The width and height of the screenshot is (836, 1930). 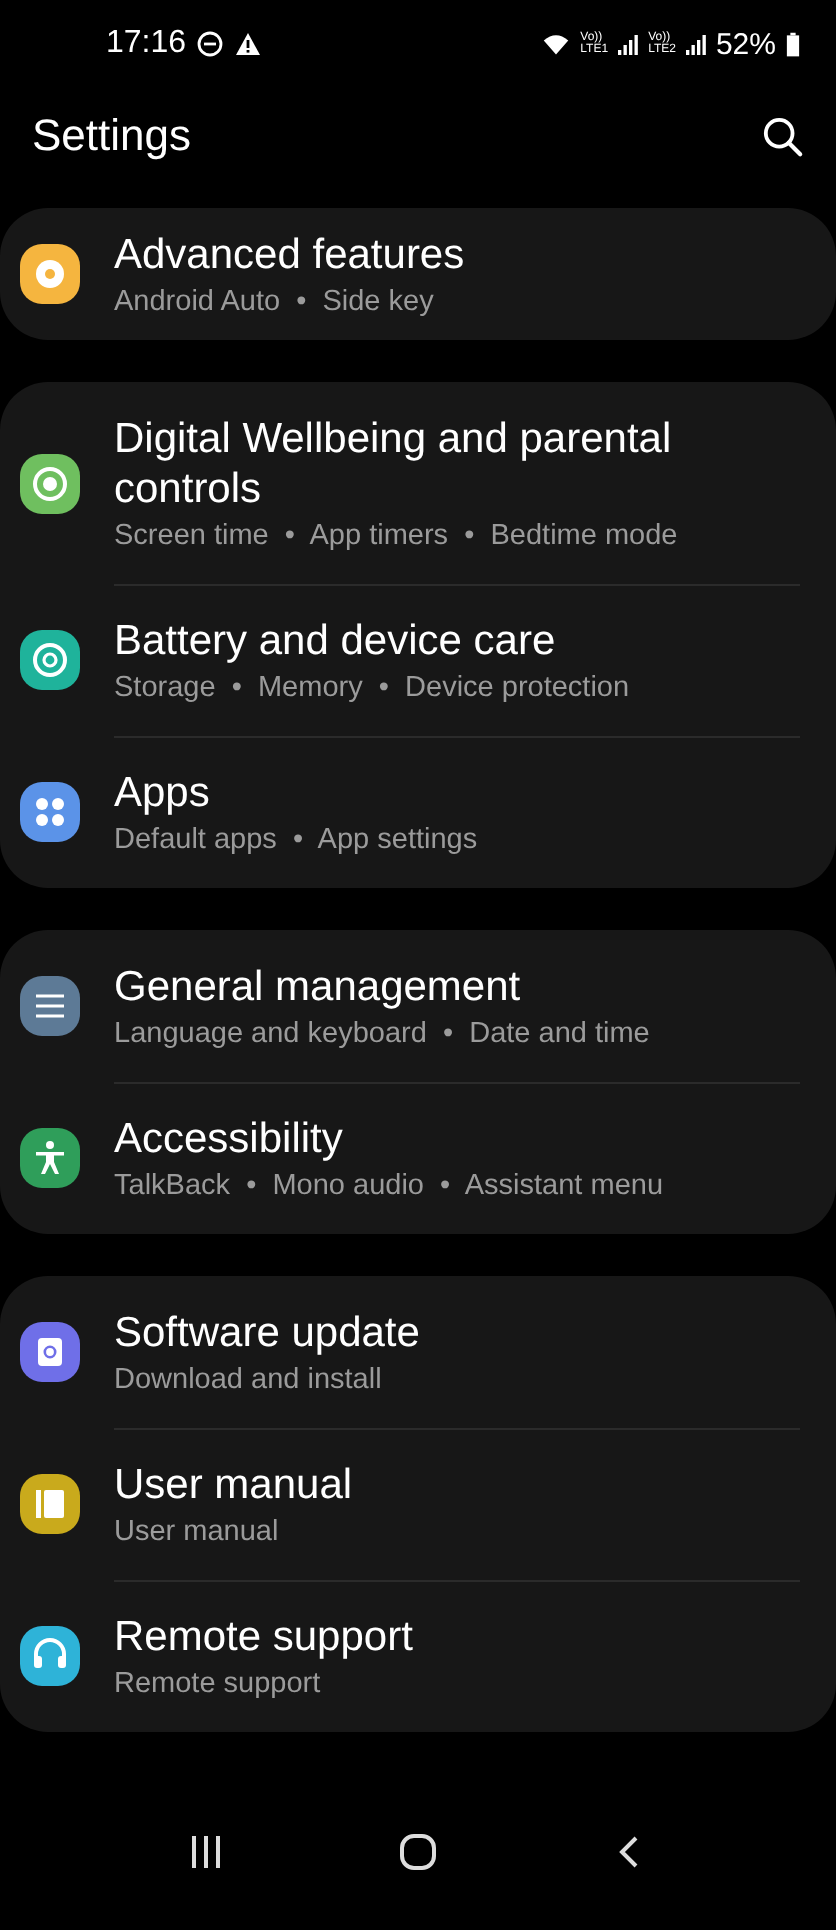 I want to click on settings-item: General management Language and keyboard • Date and time, so click(x=418, y=1006).